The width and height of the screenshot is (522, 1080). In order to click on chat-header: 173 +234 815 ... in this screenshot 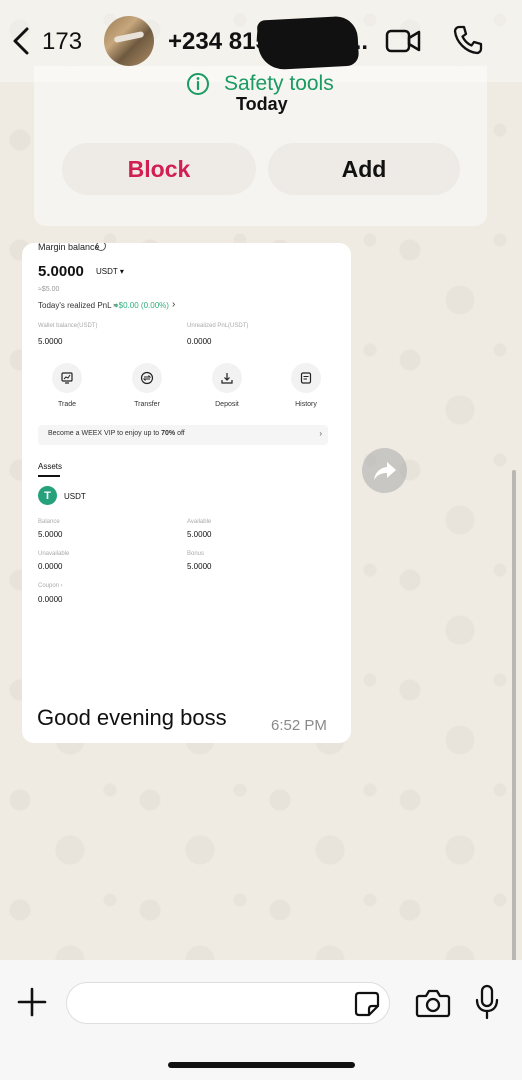, I will do `click(261, 41)`.